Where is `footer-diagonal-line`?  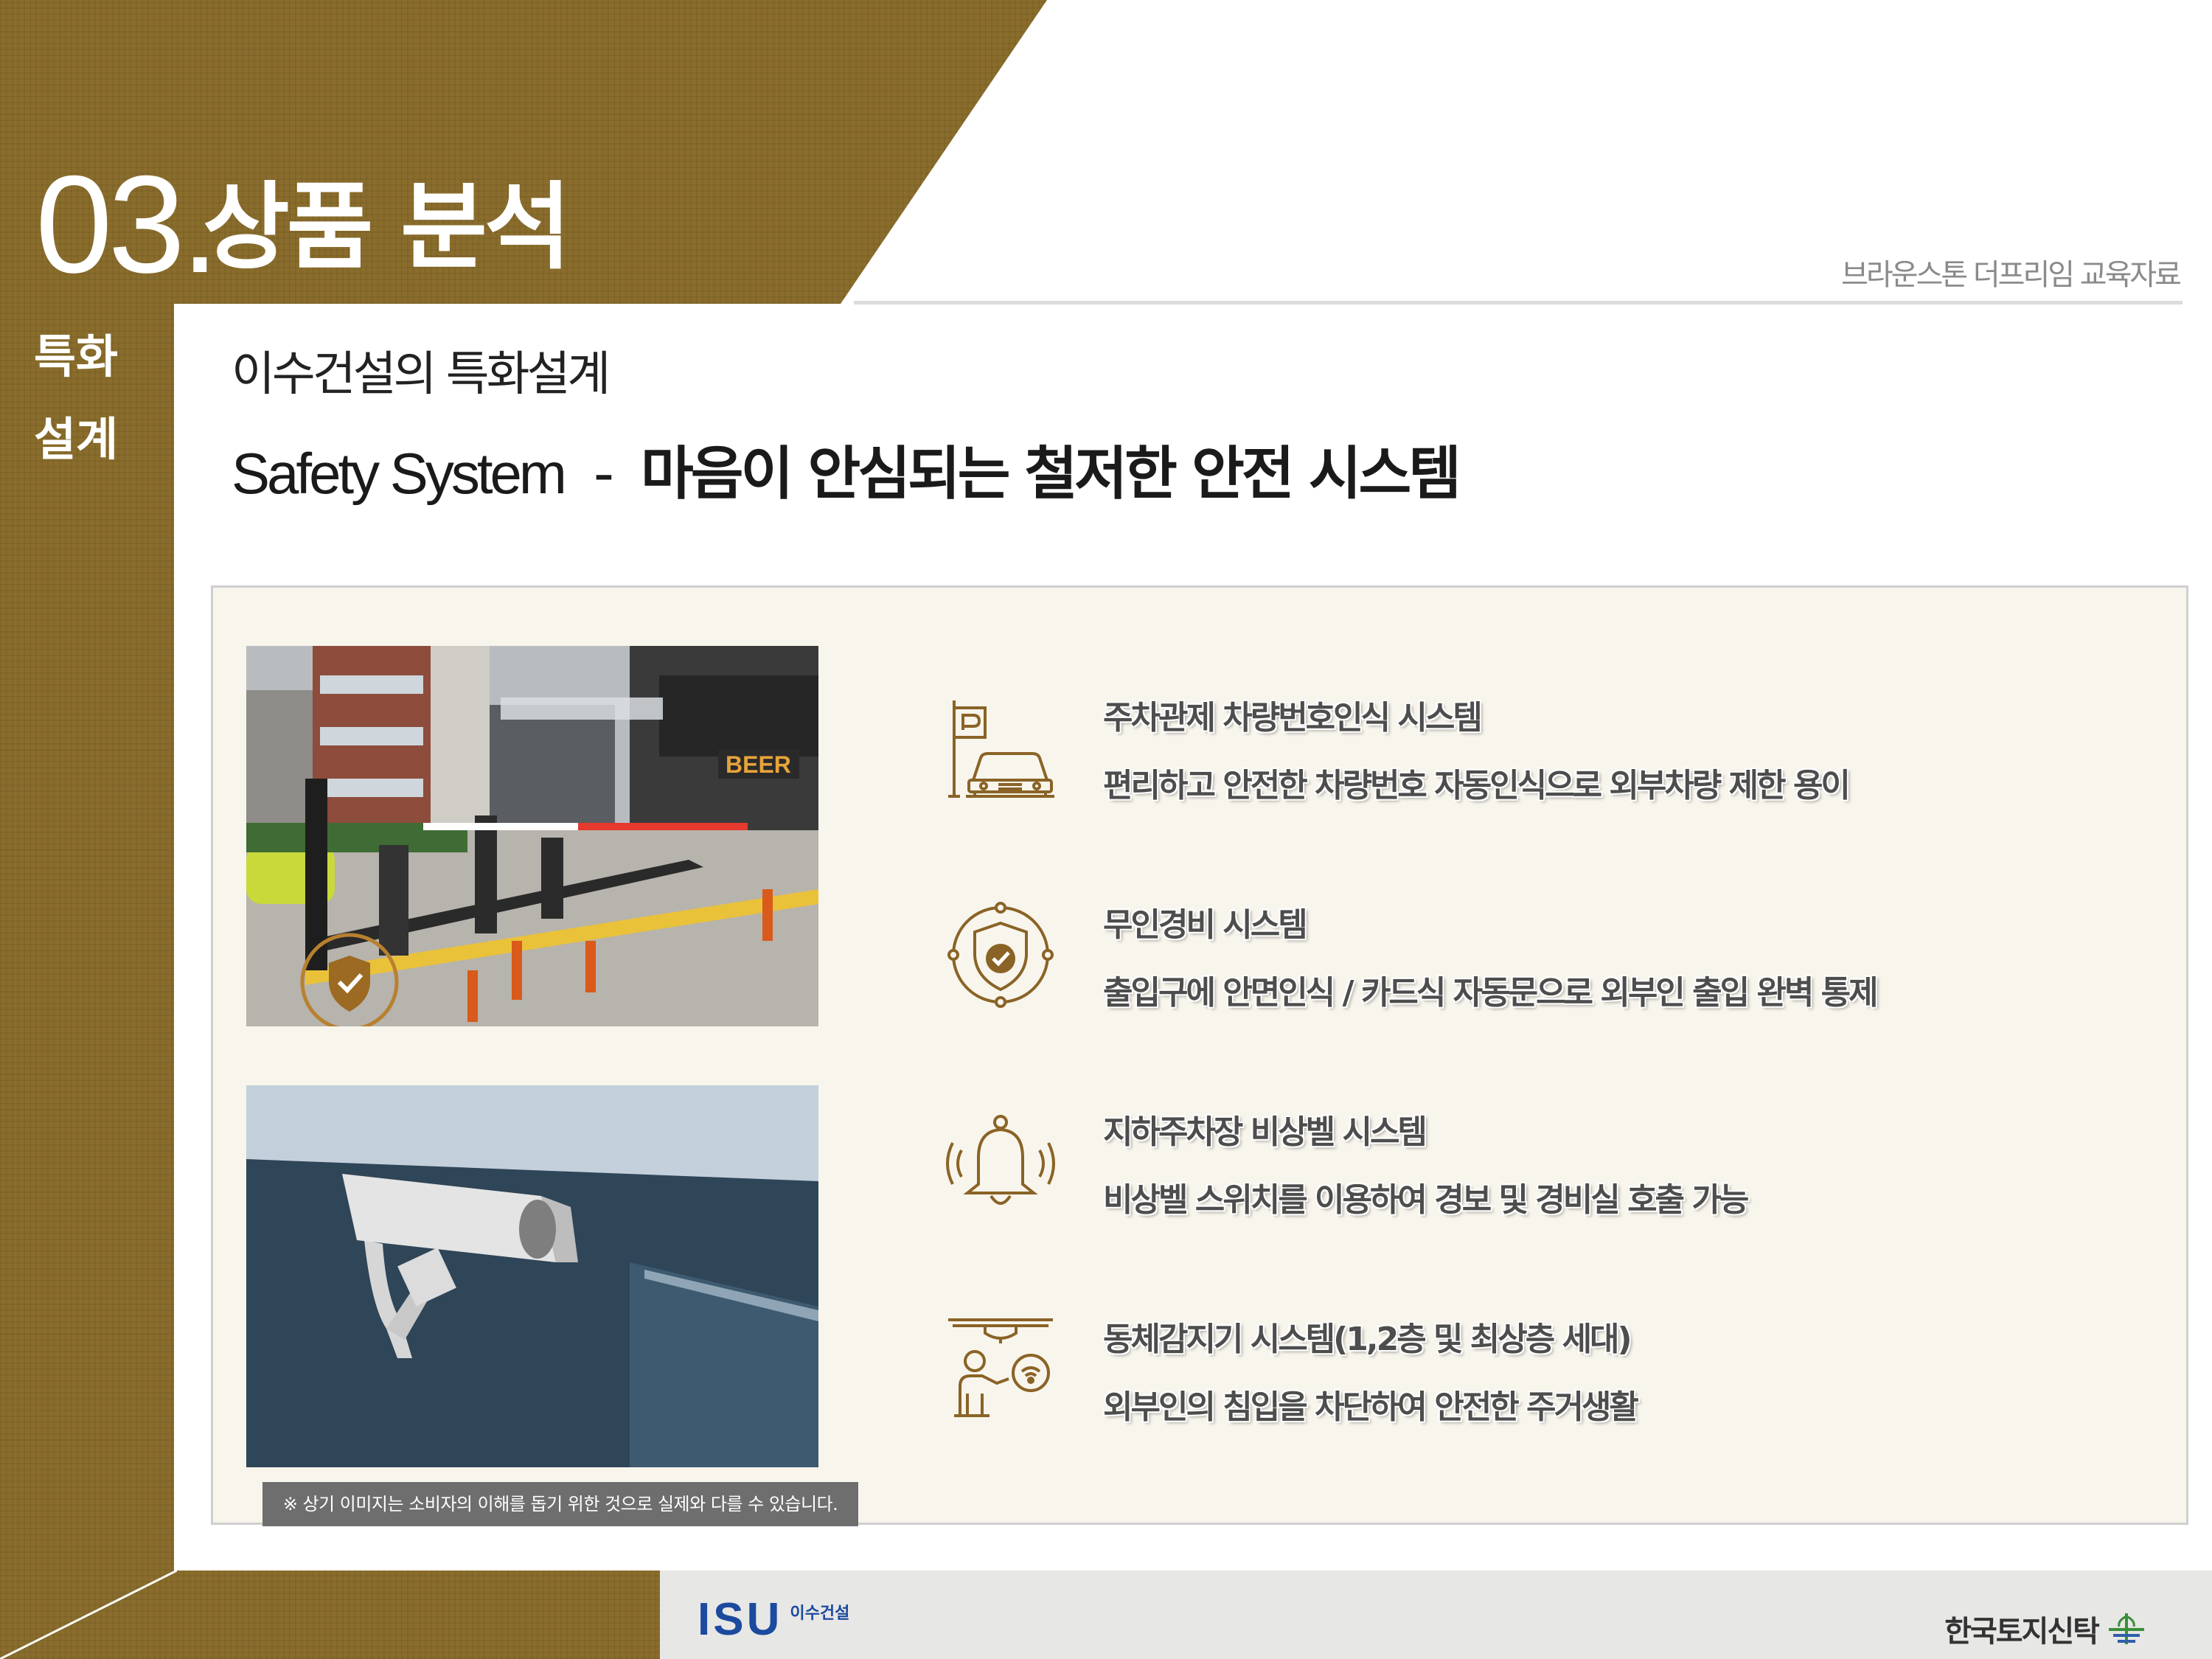 footer-diagonal-line is located at coordinates (88, 1615).